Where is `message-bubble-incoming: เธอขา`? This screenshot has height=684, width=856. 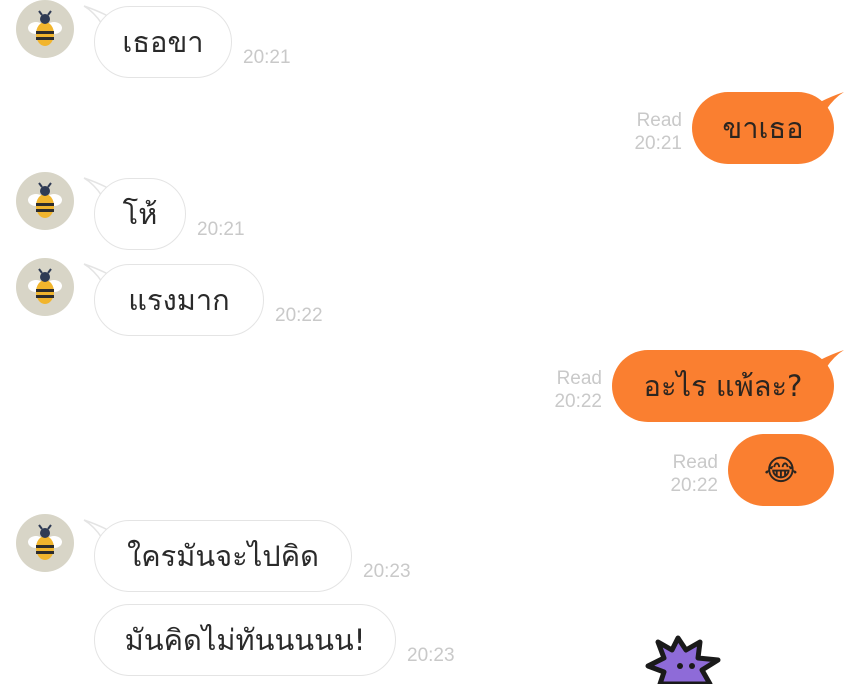 message-bubble-incoming: เธอขา is located at coordinates (163, 42).